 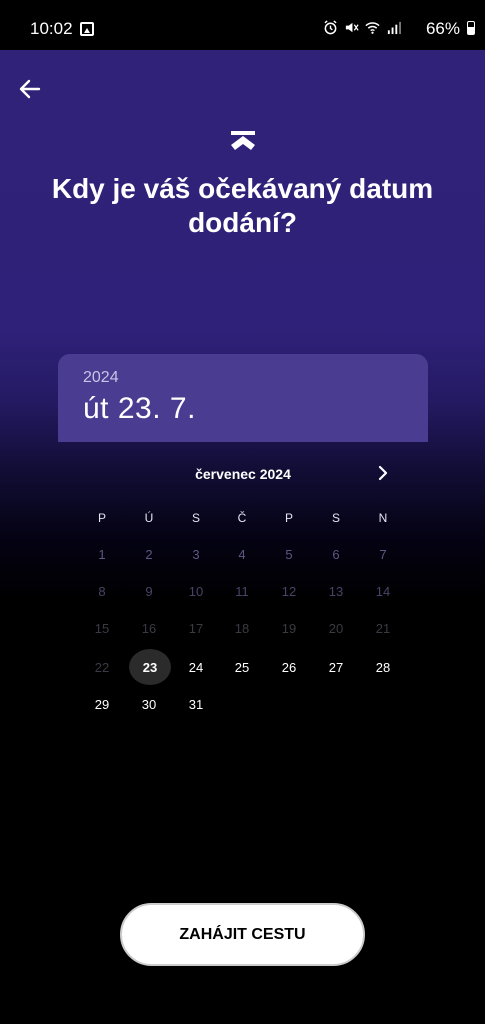 I want to click on arrow-left-icon, so click(x=30, y=89).